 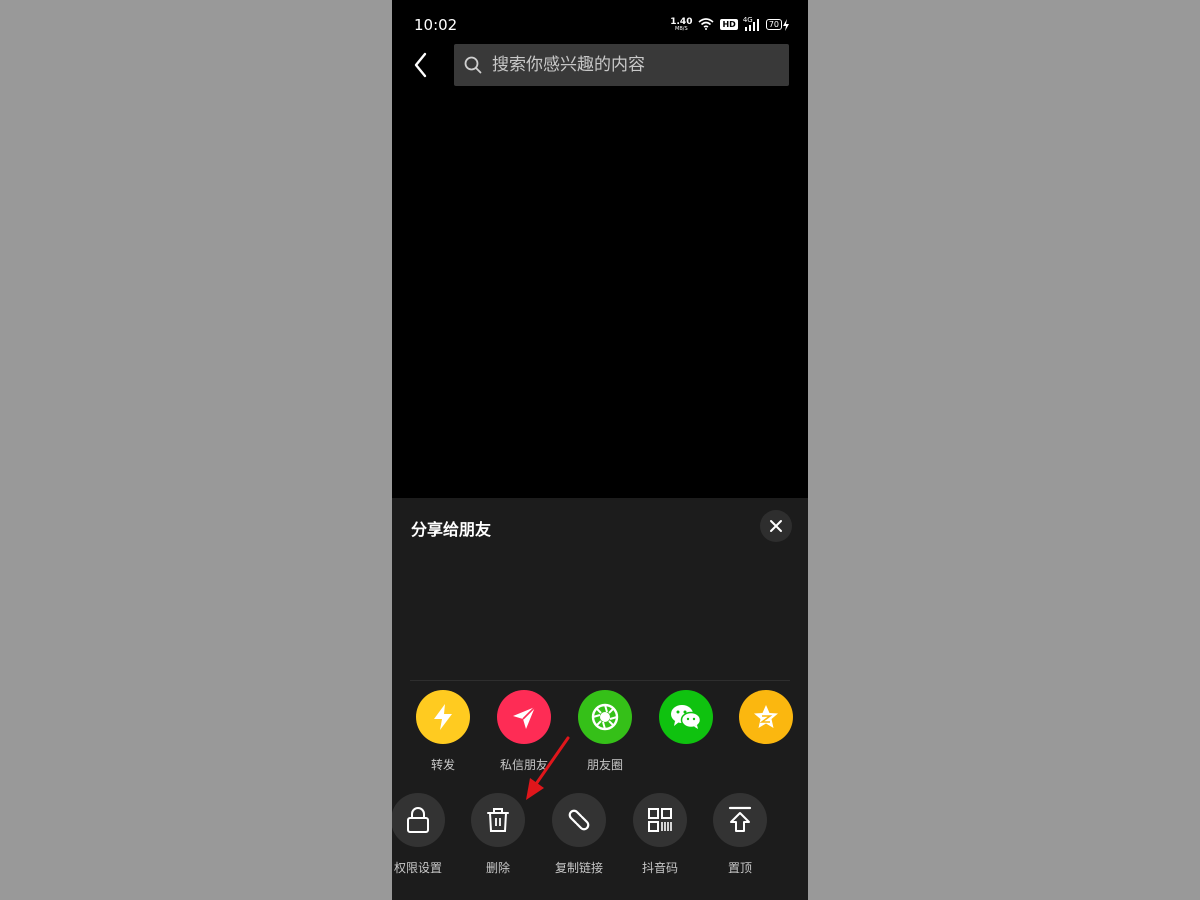 I want to click on chevron-left-icon, so click(x=420, y=65).